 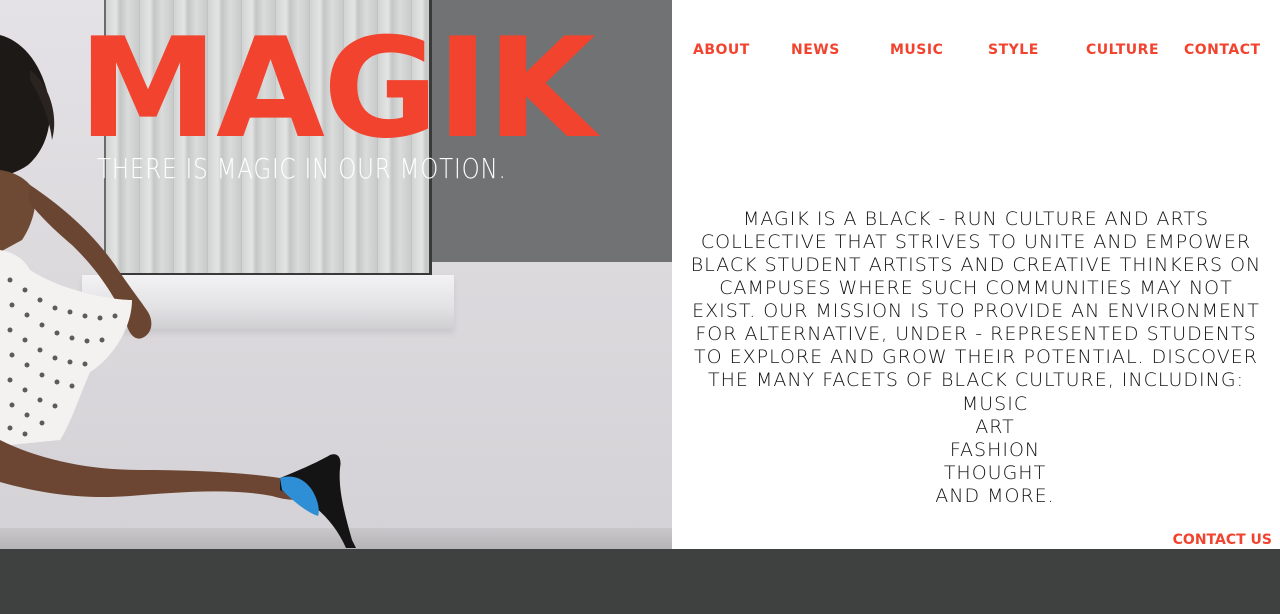 What do you see at coordinates (302, 168) in the screenshot?
I see `tagline: THERE IS MAGIC IN OUR MOTION.` at bounding box center [302, 168].